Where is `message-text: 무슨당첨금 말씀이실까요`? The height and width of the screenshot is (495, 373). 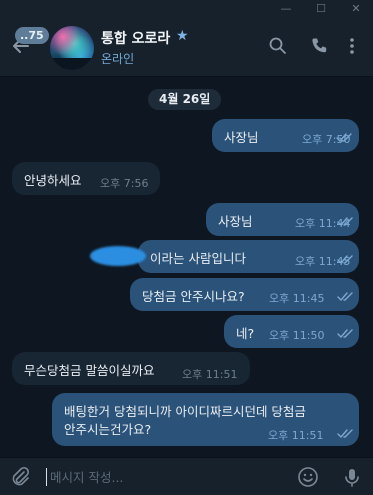
message-text: 무슨당첨금 말씀이실까요 is located at coordinates (89, 370).